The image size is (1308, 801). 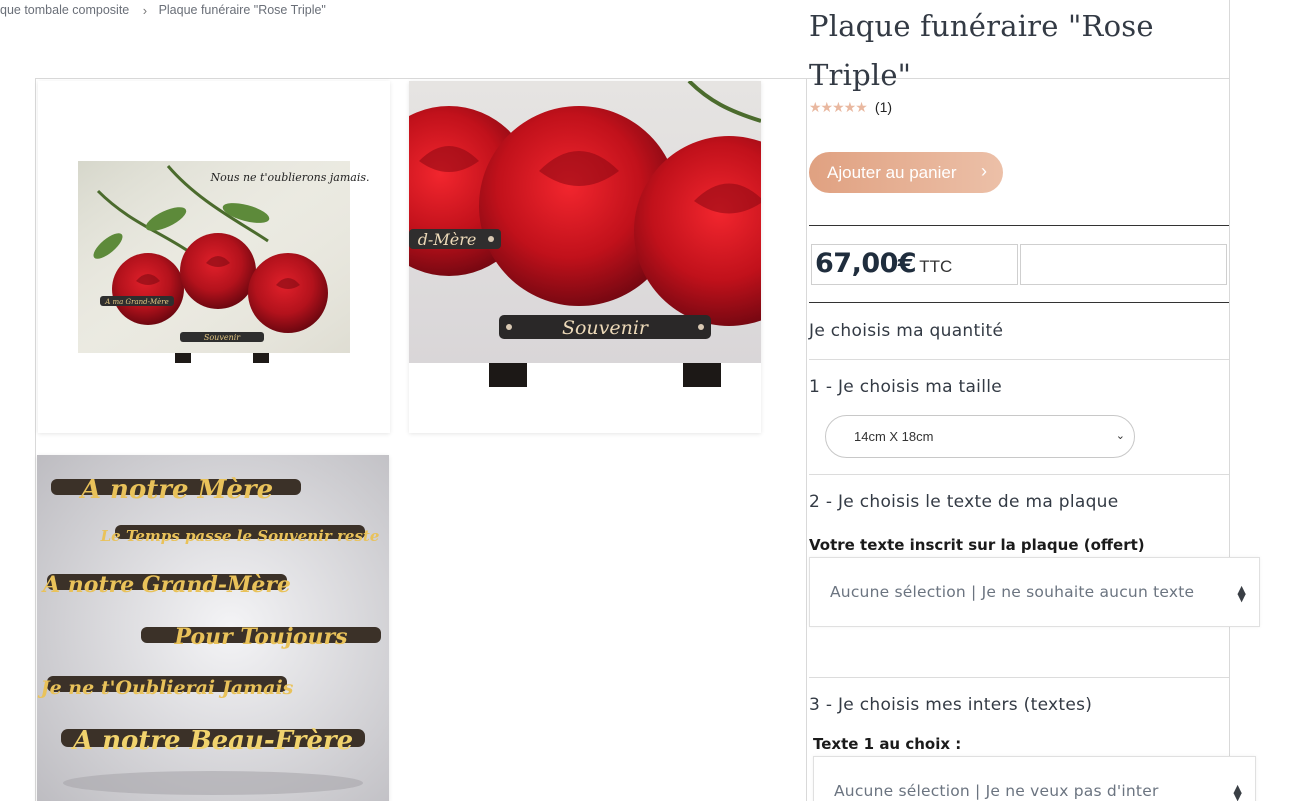 I want to click on size-select: 14cm X 18cm ⌄, so click(x=980, y=436).